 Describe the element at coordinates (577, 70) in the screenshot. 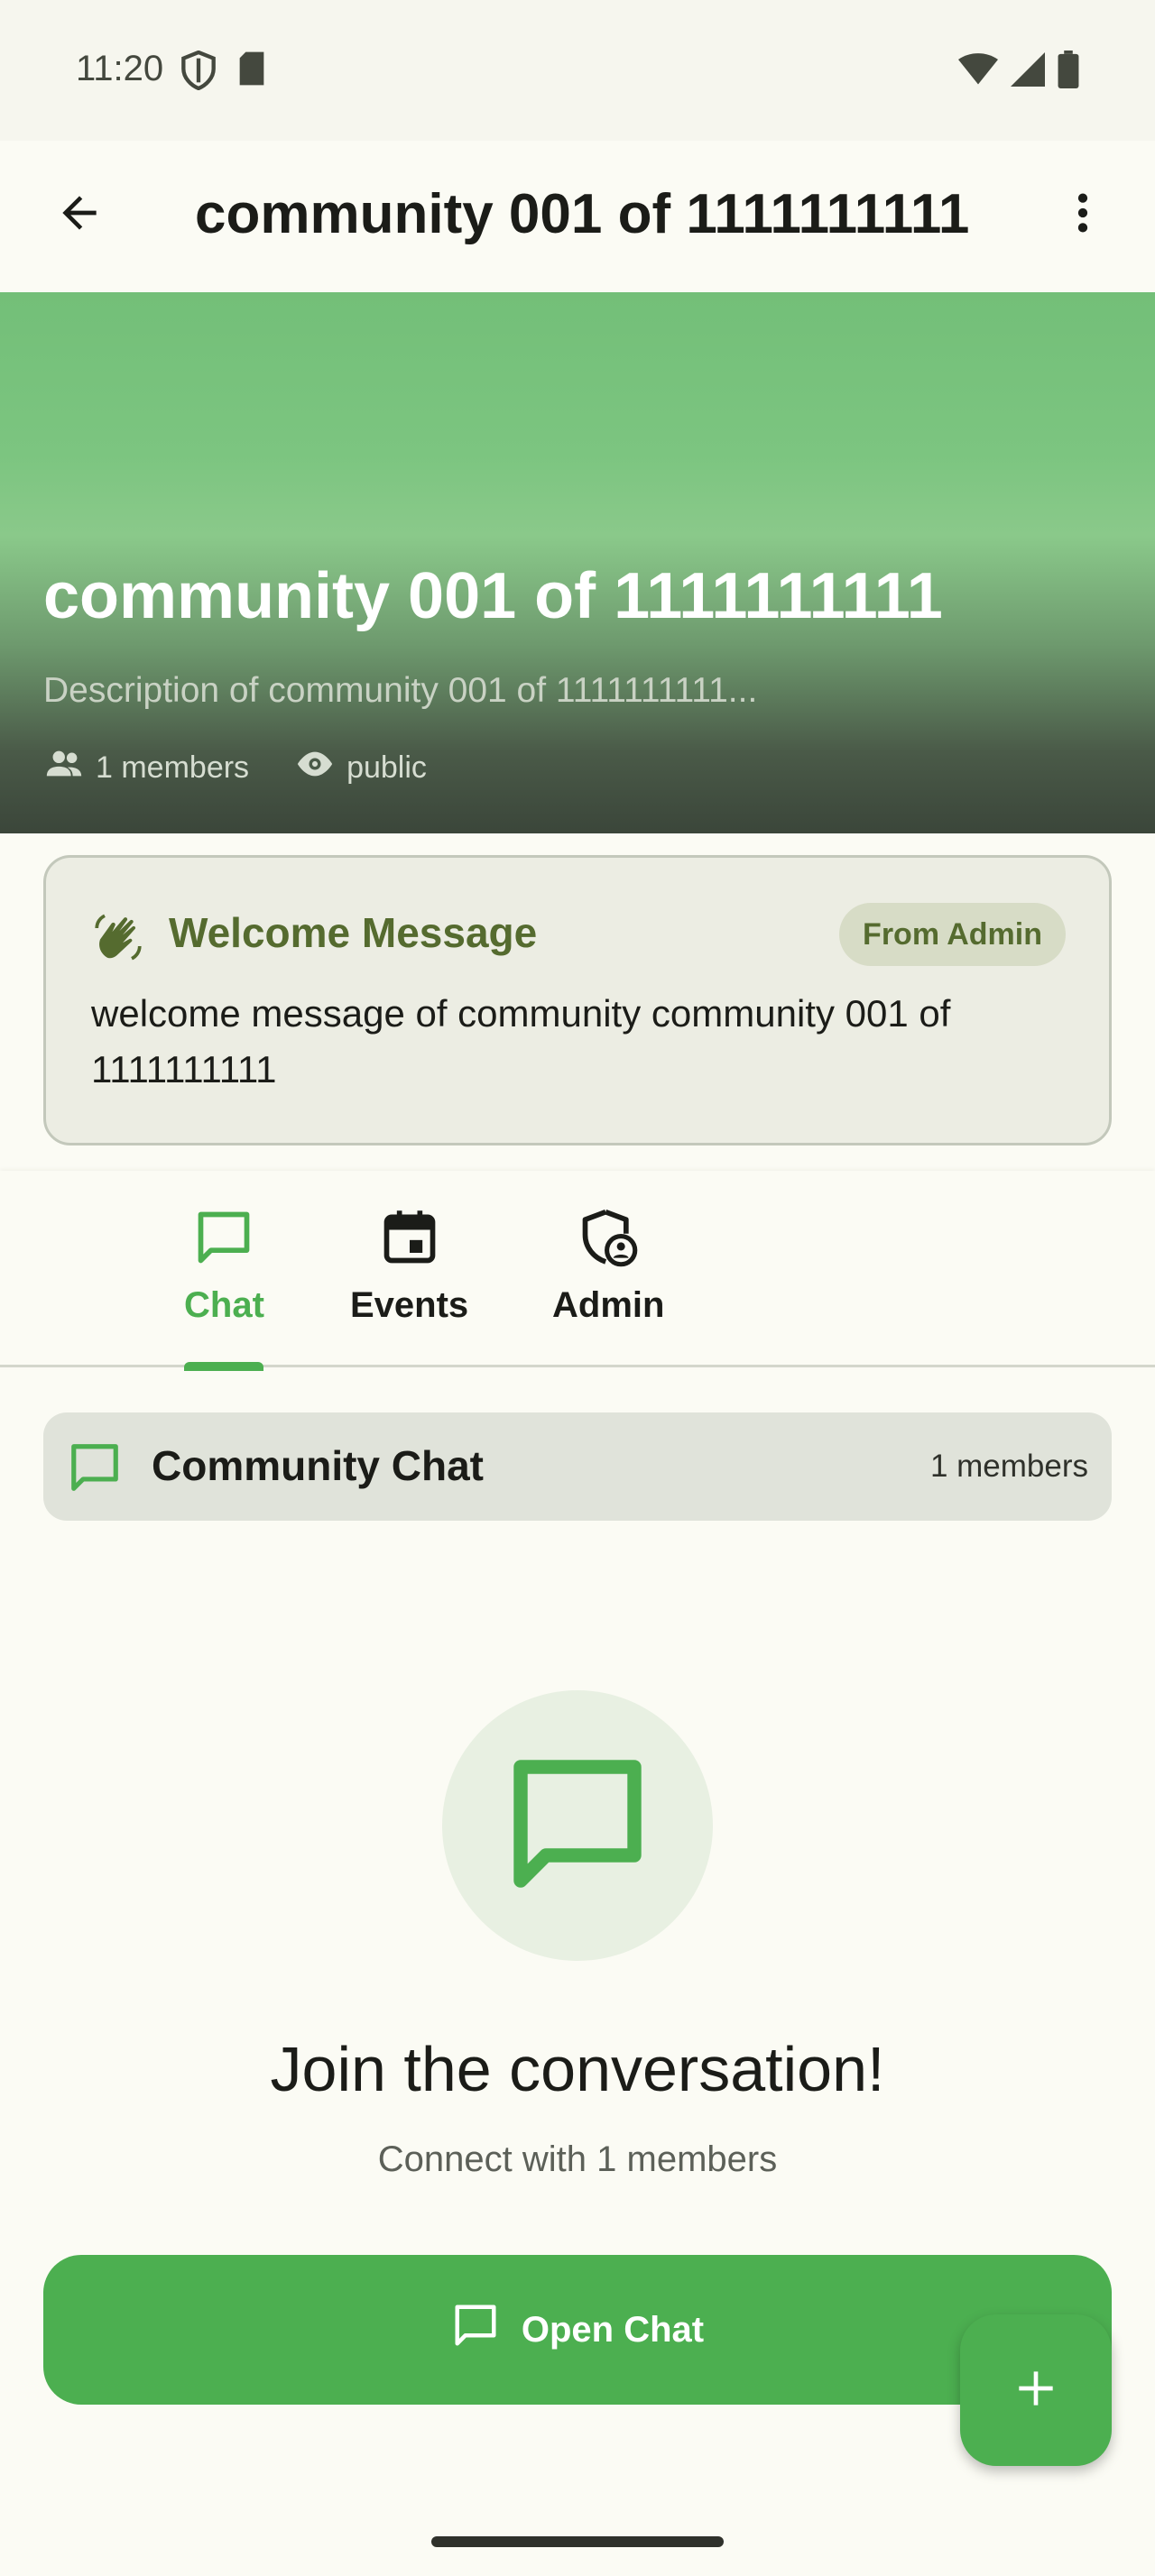

I see `status-bar: 11:20` at that location.